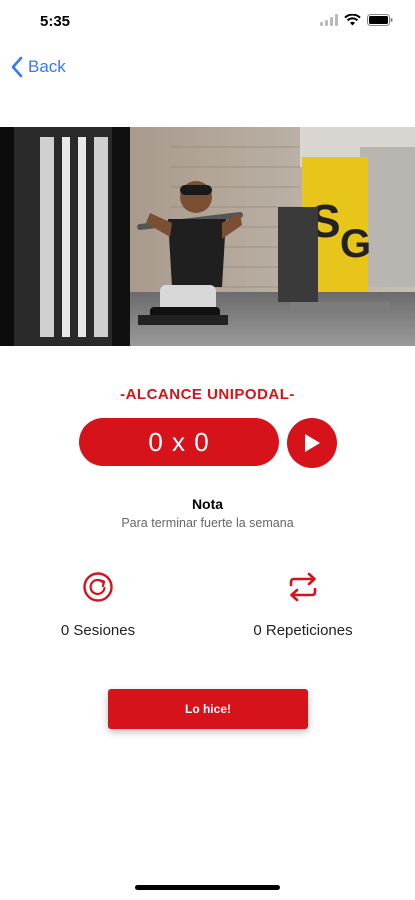 This screenshot has width=415, height=900. Describe the element at coordinates (98, 587) in the screenshot. I see `refresh-circle-icon` at that location.